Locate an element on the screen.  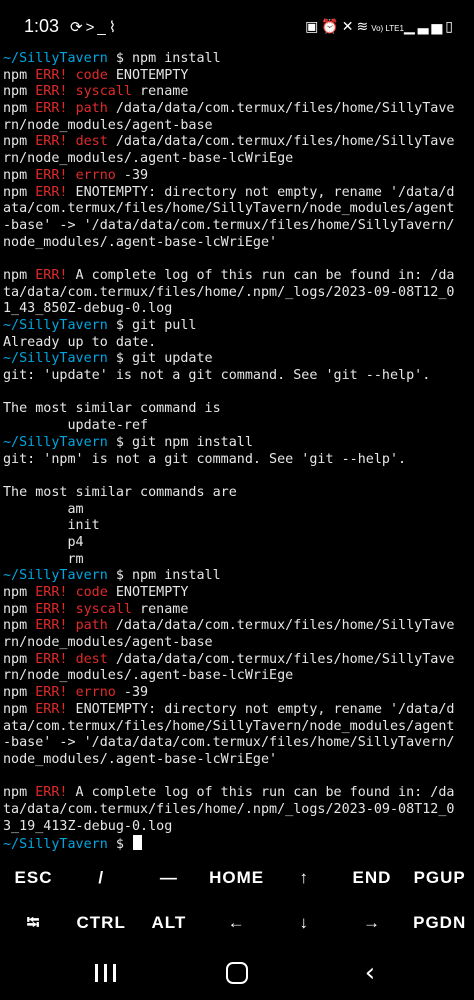
terminal-text: $ git npm install is located at coordinates (180, 442).